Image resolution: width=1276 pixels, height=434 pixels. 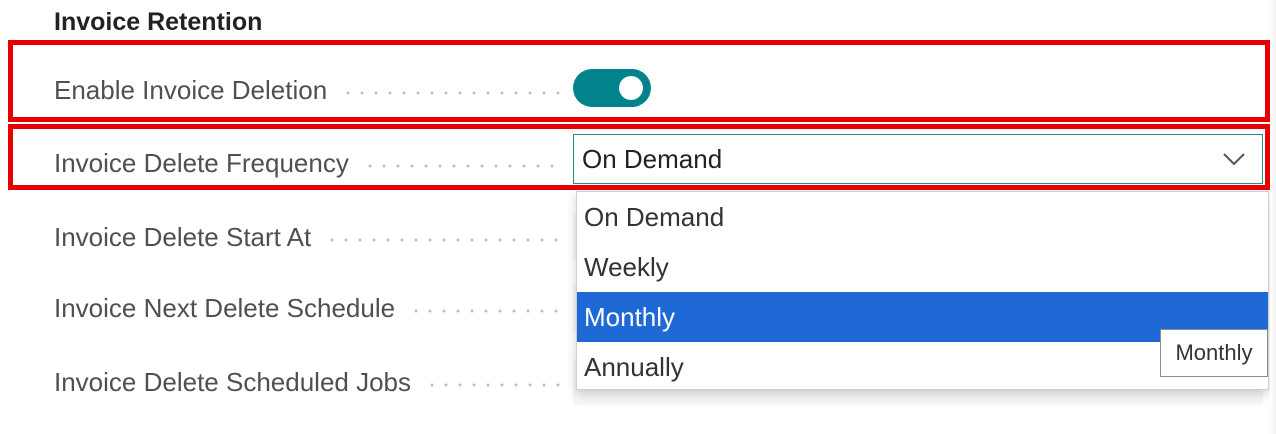 I want to click on option-weekly: Weekly, so click(x=922, y=267).